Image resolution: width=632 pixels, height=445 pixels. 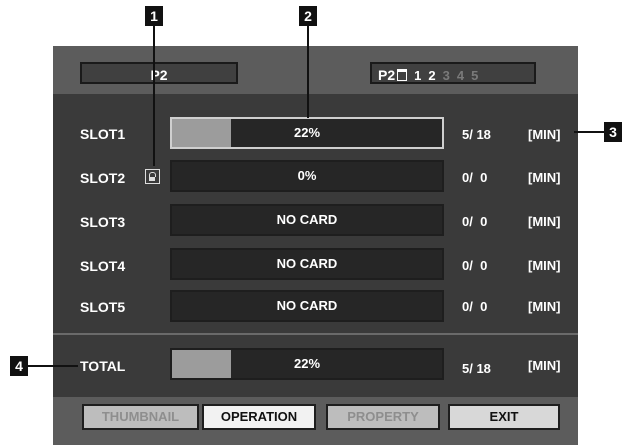 I want to click on total-count: 5/ 18, so click(x=476, y=368).